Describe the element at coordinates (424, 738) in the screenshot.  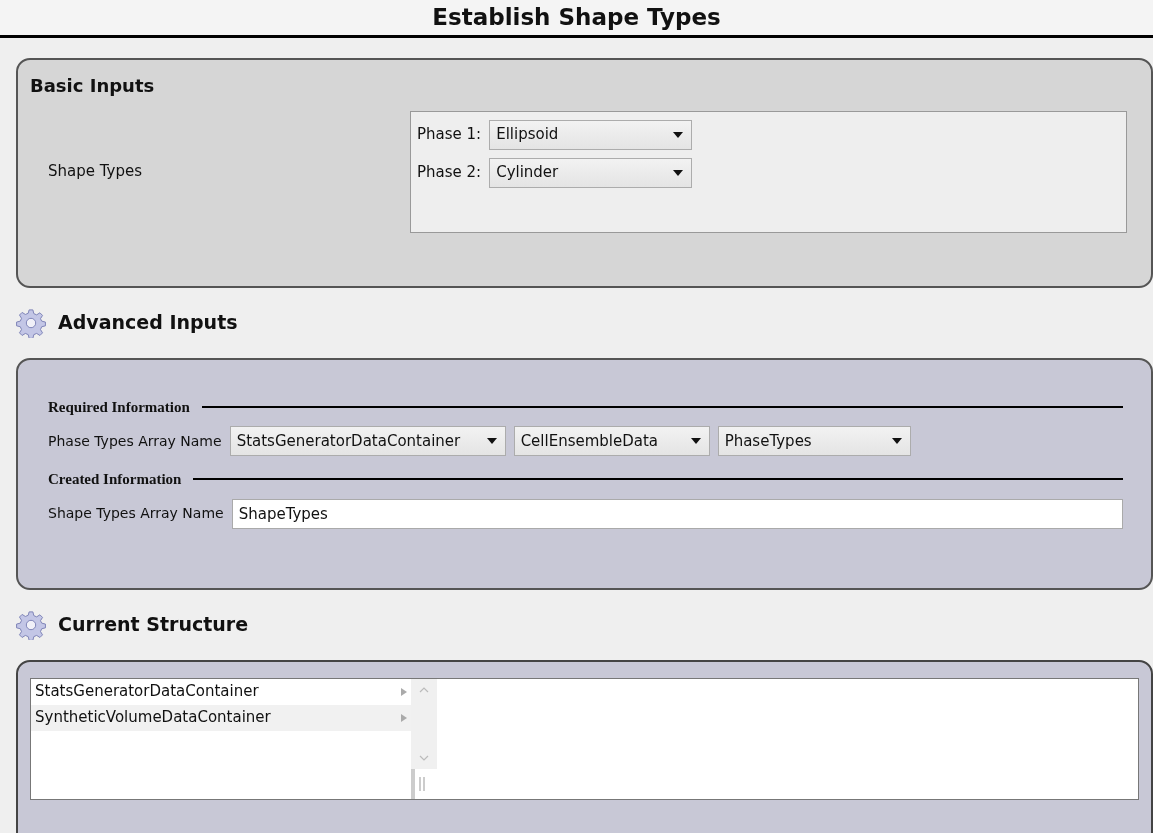
I see `scrollbar` at that location.